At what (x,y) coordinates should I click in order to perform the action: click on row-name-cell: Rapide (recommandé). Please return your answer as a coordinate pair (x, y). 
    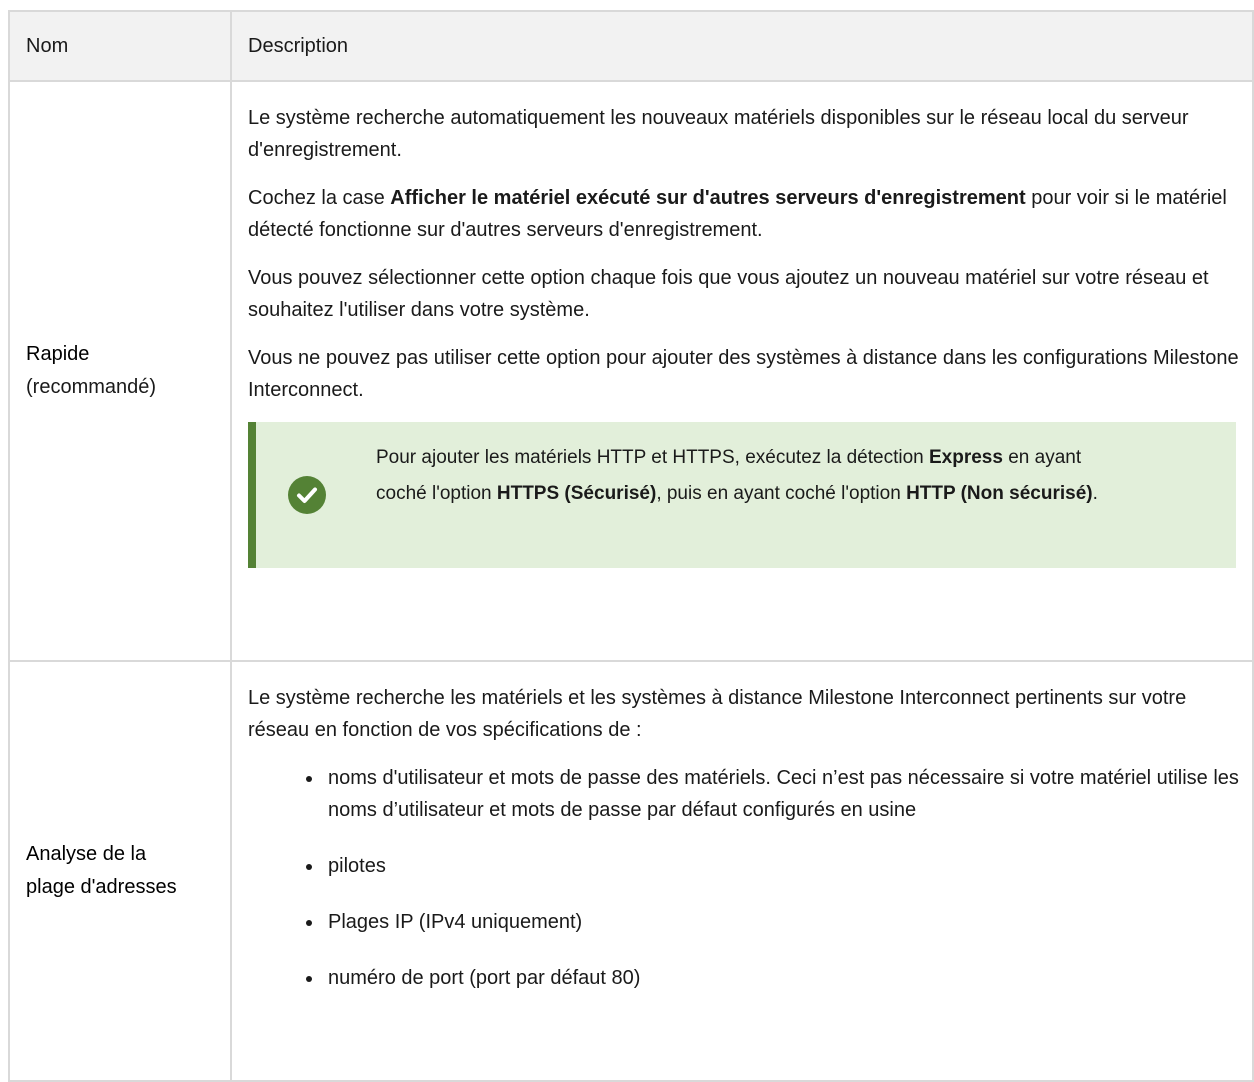
    Looking at the image, I should click on (120, 371).